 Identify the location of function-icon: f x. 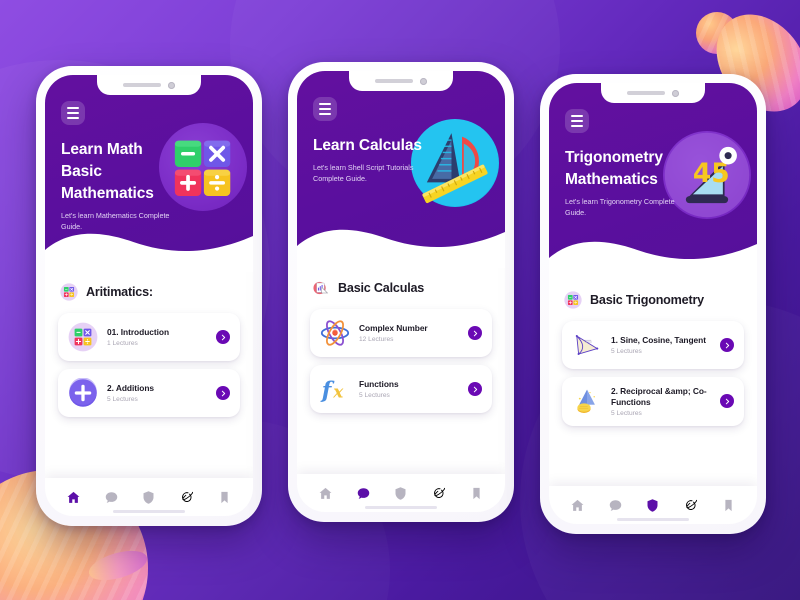
(335, 389).